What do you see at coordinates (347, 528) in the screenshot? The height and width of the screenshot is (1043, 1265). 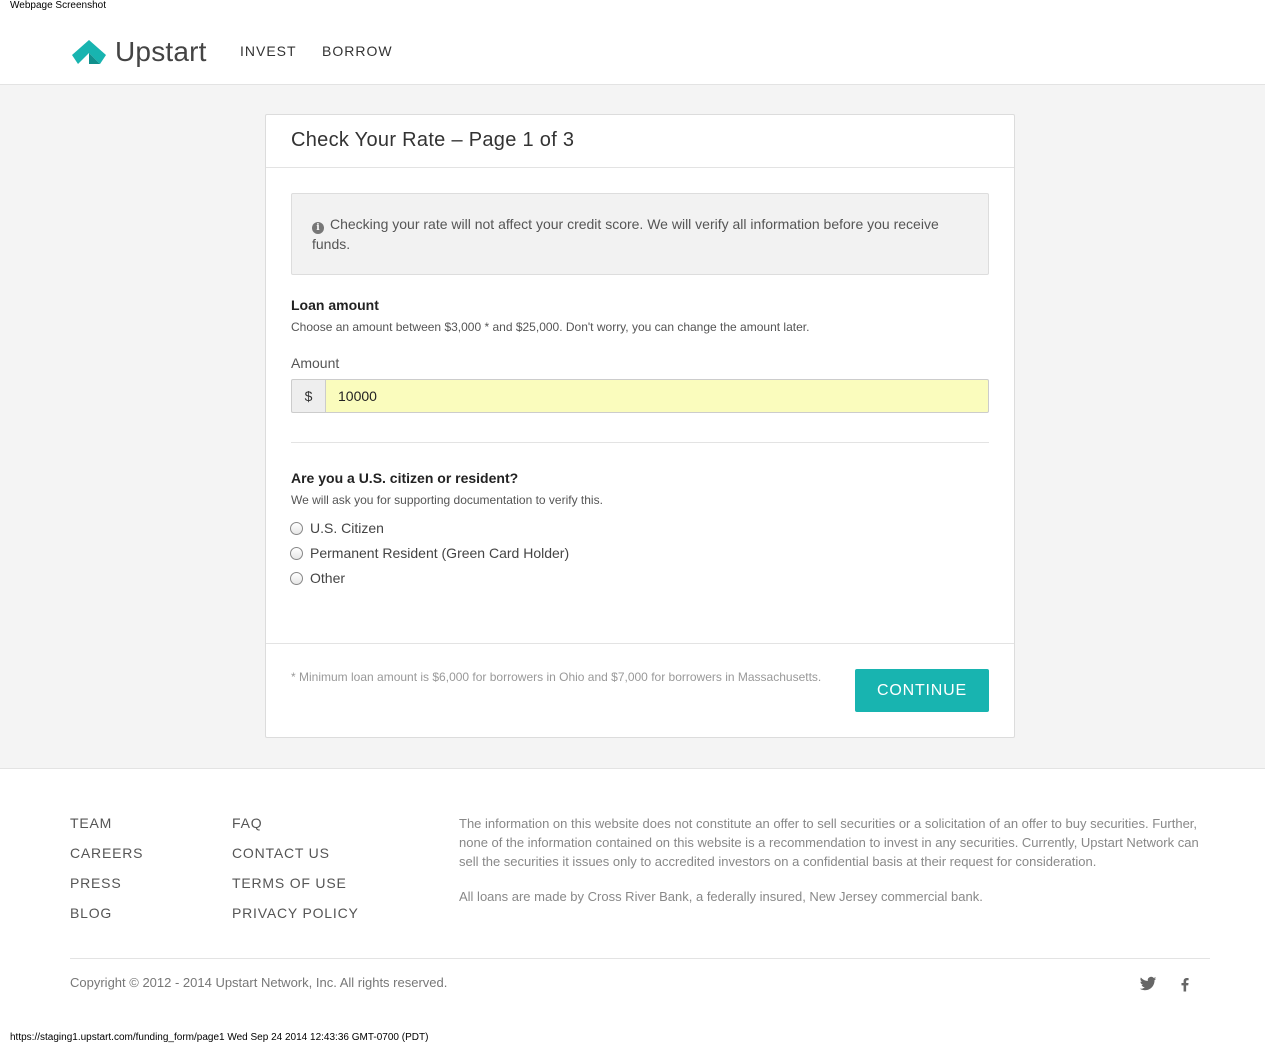 I see `radio-label: U.S. Citizen` at bounding box center [347, 528].